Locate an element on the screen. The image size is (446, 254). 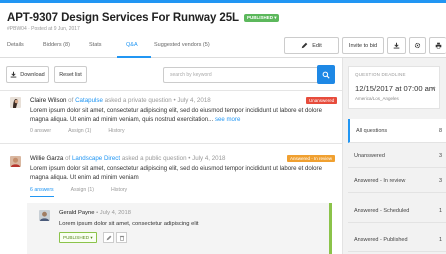
download-list-button: Download is located at coordinates (27, 74).